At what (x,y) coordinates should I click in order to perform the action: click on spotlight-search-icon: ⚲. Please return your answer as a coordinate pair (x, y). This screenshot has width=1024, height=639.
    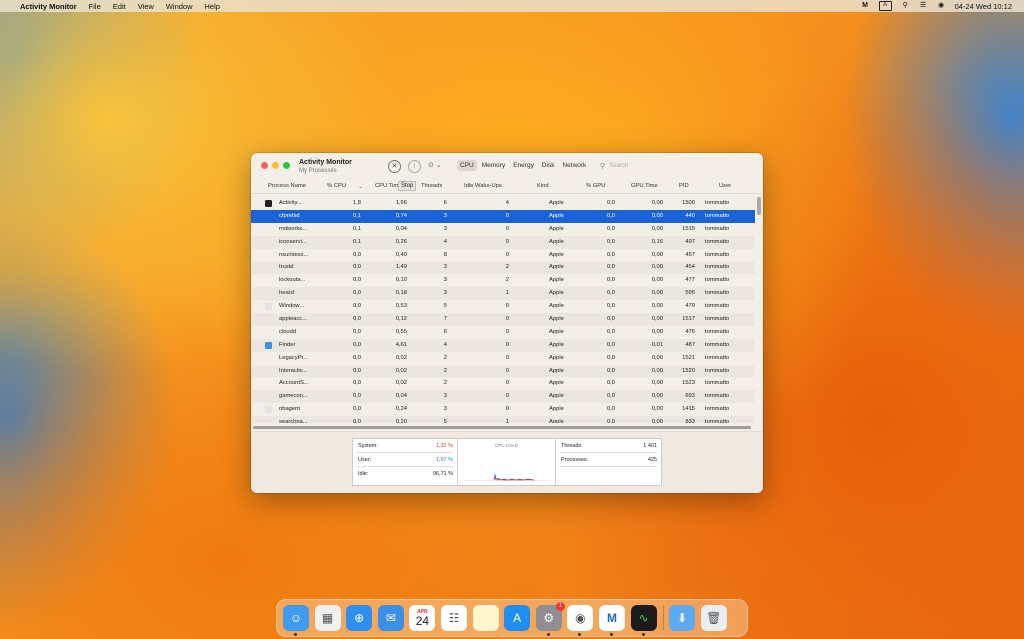
    Looking at the image, I should click on (905, 6).